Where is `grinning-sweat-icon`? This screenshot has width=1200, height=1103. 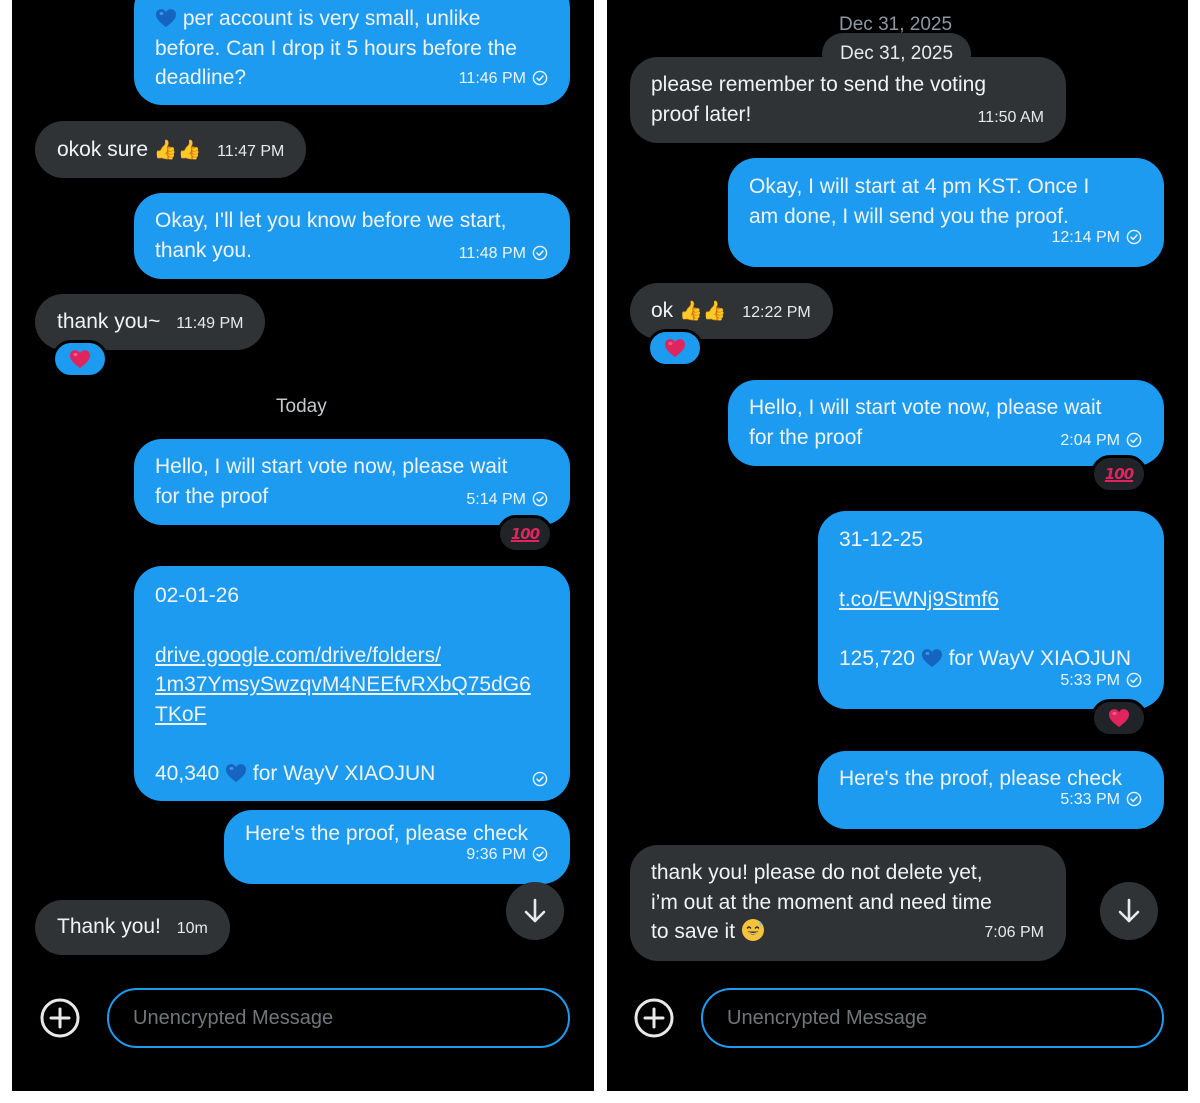
grinning-sweat-icon is located at coordinates (753, 930).